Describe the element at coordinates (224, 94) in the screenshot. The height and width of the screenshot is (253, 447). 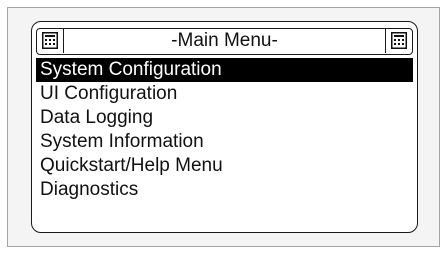
I see `menu-item-ui-configuration: UI Configuration` at that location.